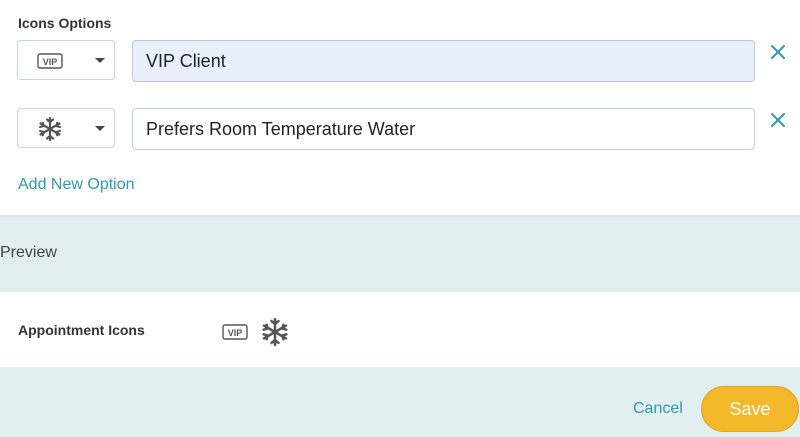 The height and width of the screenshot is (437, 800). What do you see at coordinates (76, 185) in the screenshot?
I see `add-new-option-link: Add New Option` at bounding box center [76, 185].